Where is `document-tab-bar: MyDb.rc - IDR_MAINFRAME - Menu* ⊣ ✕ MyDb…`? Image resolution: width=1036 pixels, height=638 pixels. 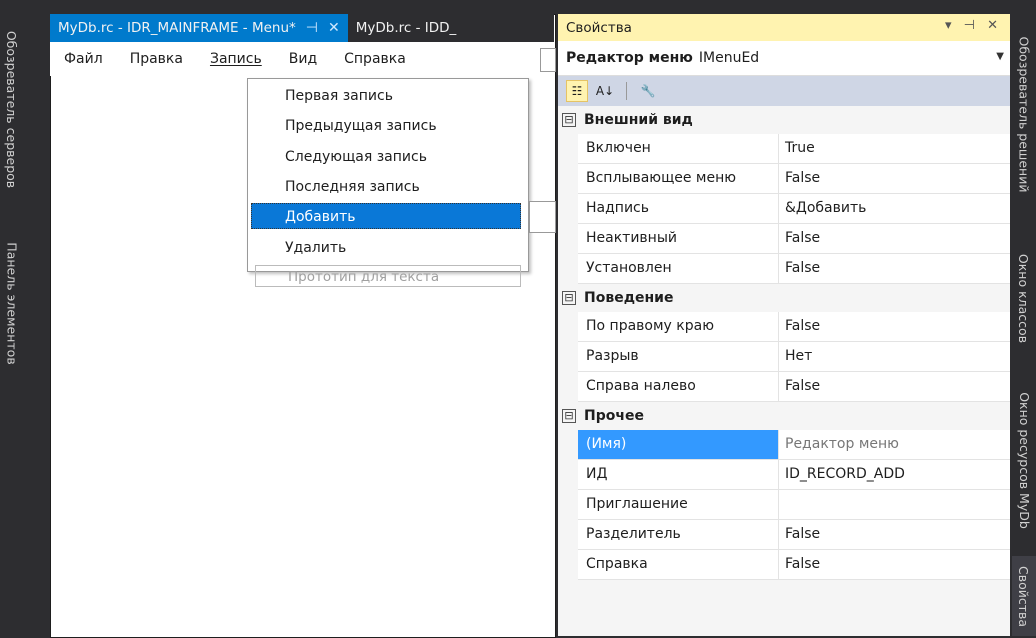 document-tab-bar: MyDb.rc - IDR_MAINFRAME - Menu* ⊣ ✕ MyDb… is located at coordinates (302, 28).